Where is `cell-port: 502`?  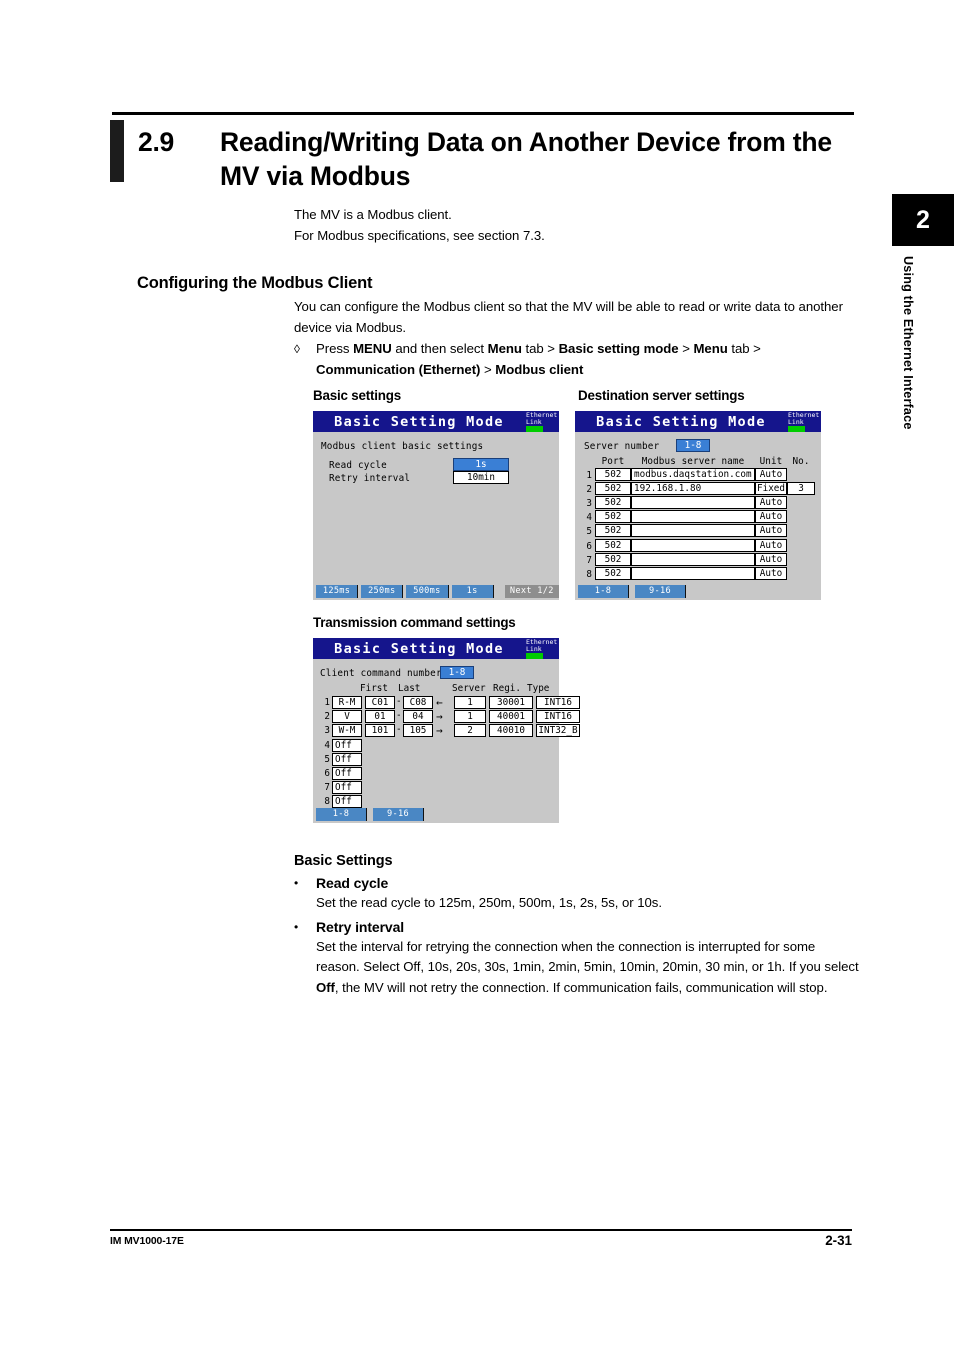 cell-port: 502 is located at coordinates (613, 574).